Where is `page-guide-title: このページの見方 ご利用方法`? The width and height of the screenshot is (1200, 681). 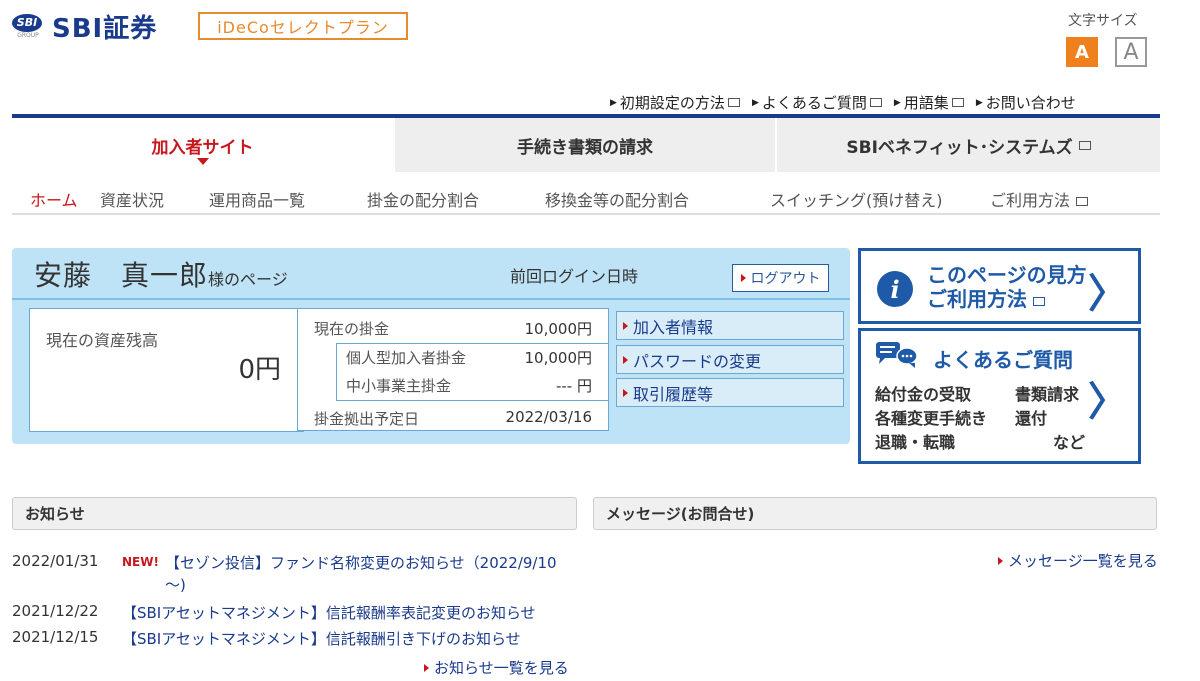
page-guide-title: このページの見方 ご利用方法 is located at coordinates (1007, 287).